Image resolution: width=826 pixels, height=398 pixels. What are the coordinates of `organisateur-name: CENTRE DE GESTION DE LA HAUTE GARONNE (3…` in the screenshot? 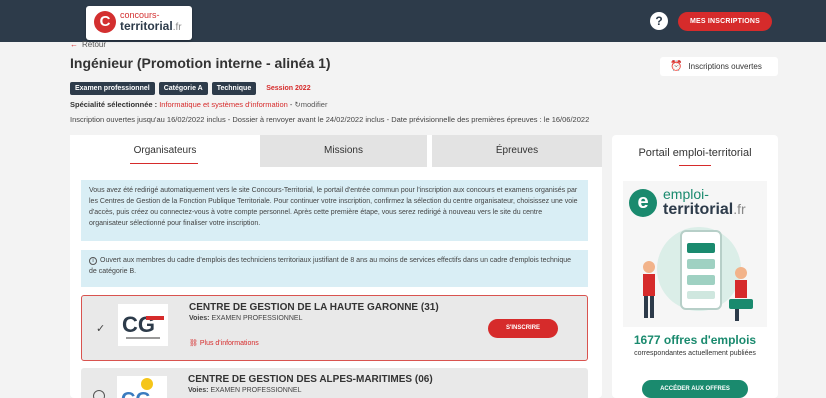 It's located at (314, 307).